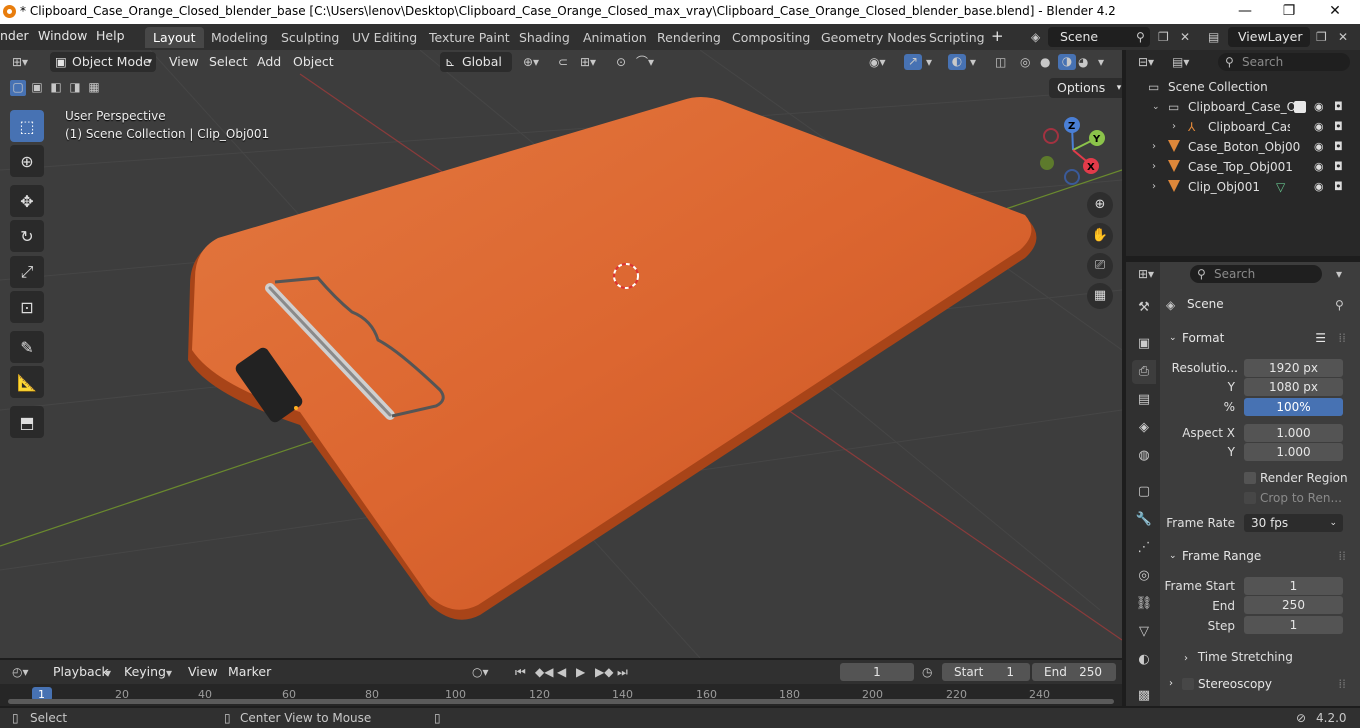  Describe the element at coordinates (1343, 37) in the screenshot. I see `delete-view-layer-icon: ✕` at that location.